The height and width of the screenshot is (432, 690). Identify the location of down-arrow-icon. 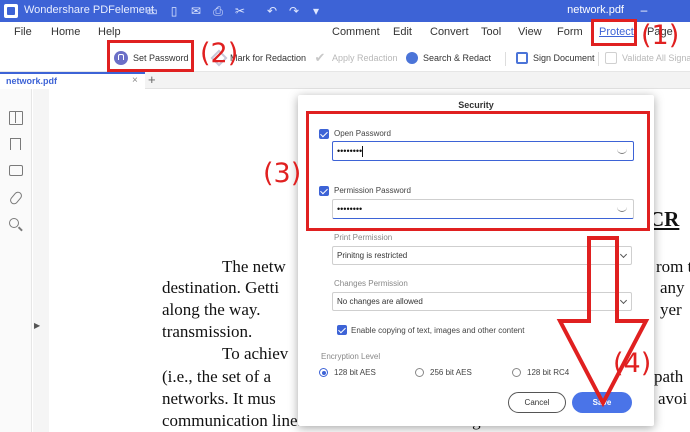
(603, 322).